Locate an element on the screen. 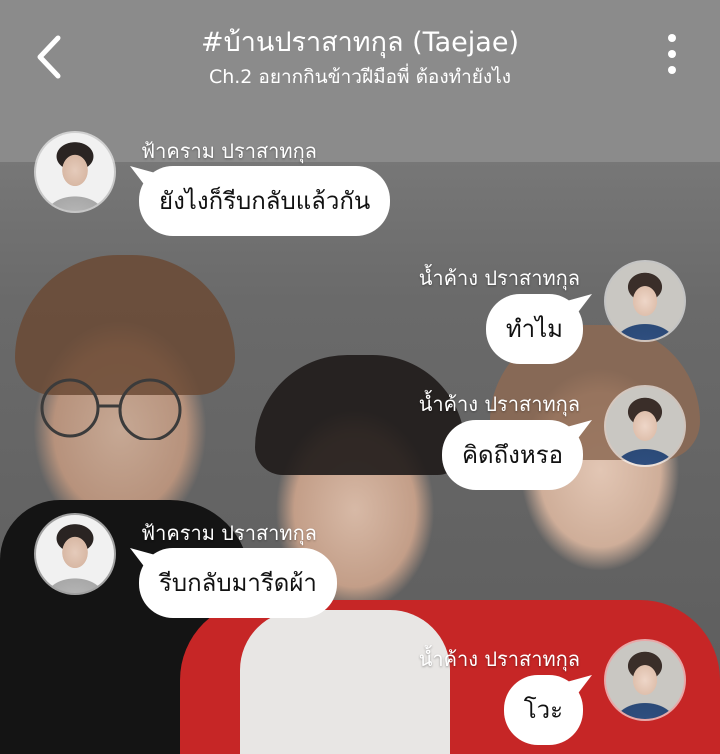 The width and height of the screenshot is (720, 754). message-bubble: ทำไม is located at coordinates (534, 329).